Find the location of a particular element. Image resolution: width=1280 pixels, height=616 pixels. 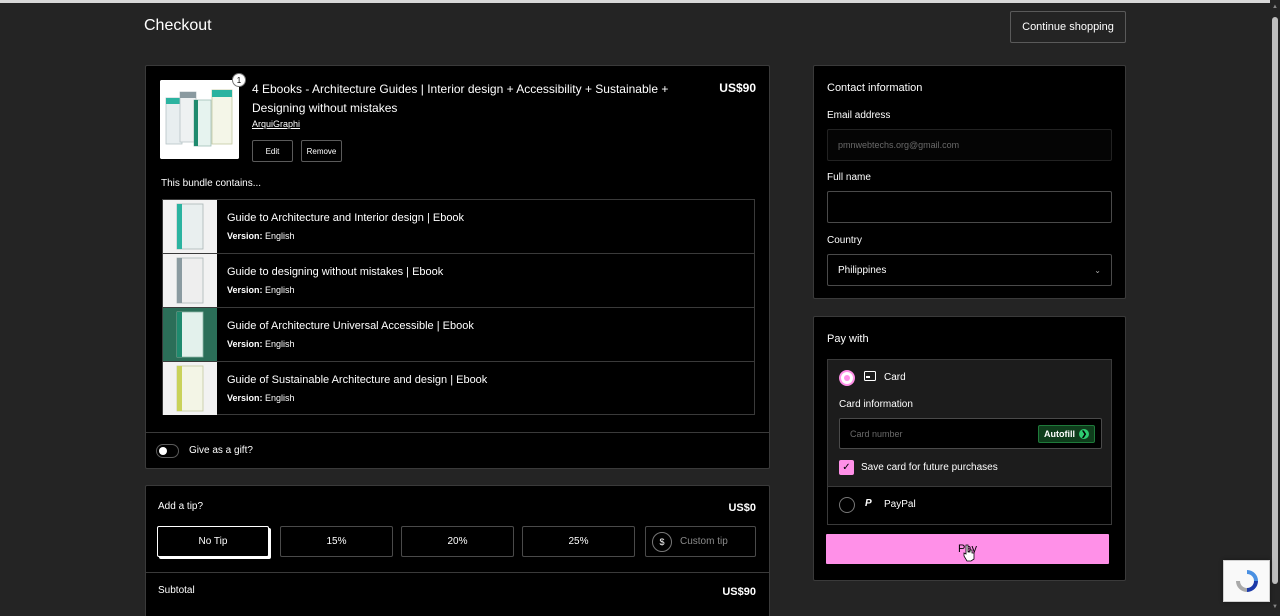

custom-tip-placeholder: Custom tip is located at coordinates (704, 541).